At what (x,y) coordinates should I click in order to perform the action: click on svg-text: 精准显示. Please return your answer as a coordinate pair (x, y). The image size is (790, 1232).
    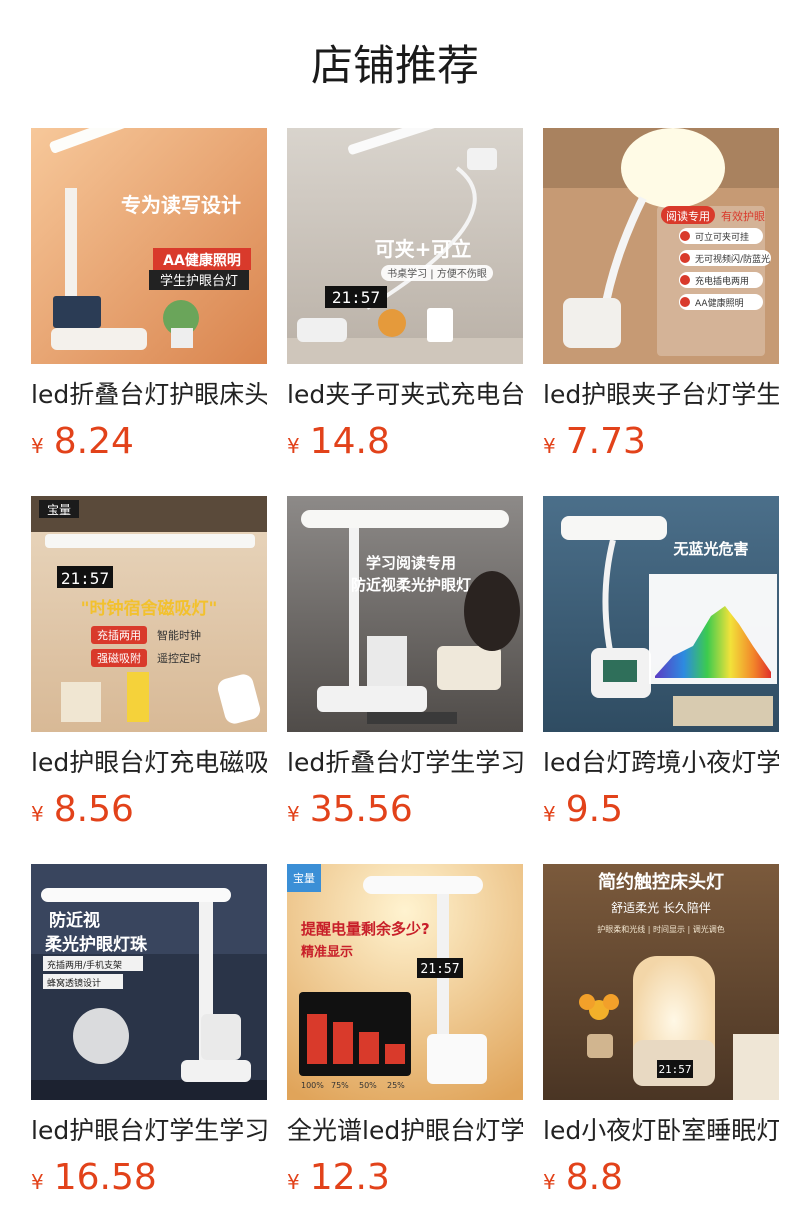
    Looking at the image, I should click on (327, 952).